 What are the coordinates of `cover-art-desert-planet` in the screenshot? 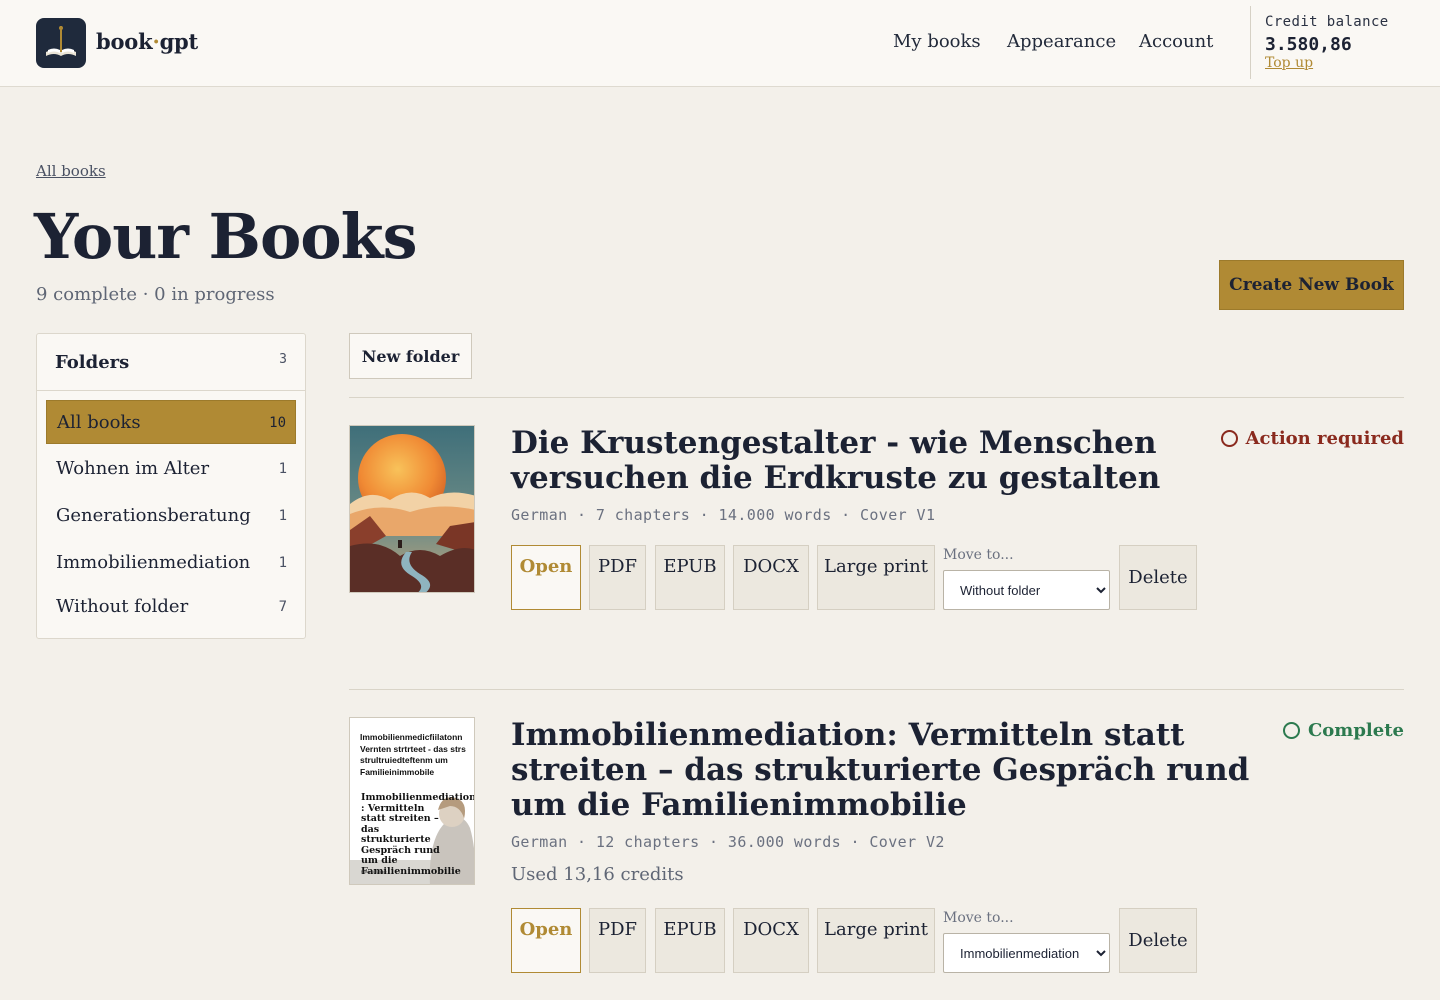 It's located at (412, 509).